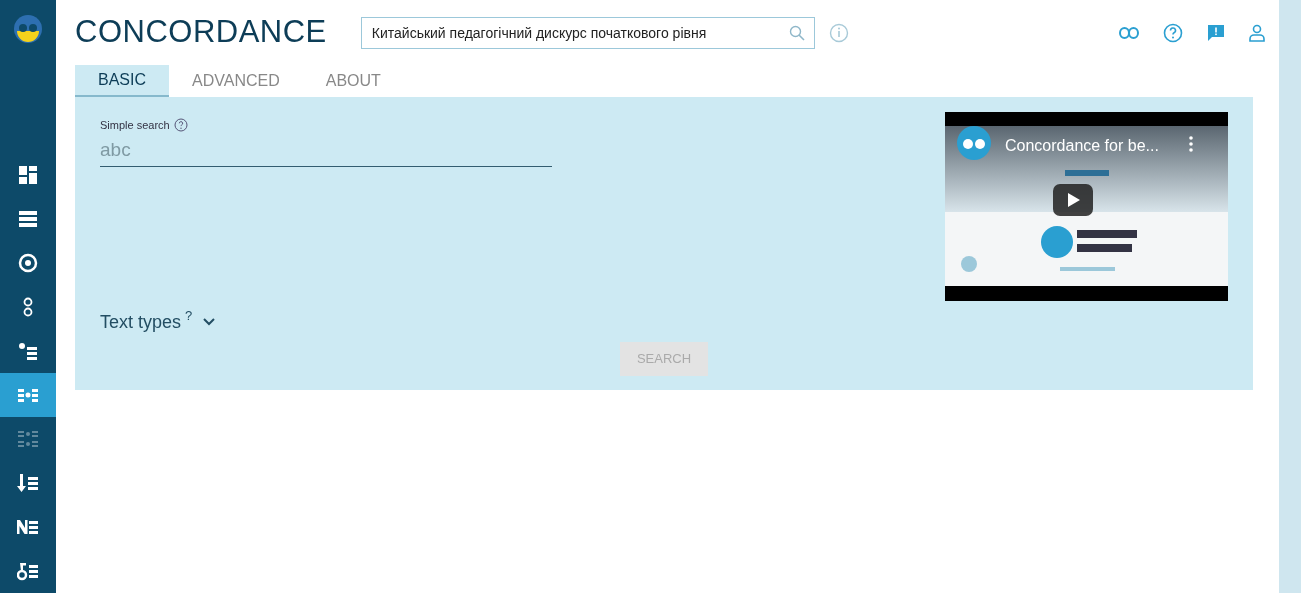 This screenshot has height=593, width=1301. I want to click on link-icon, so click(1129, 32).